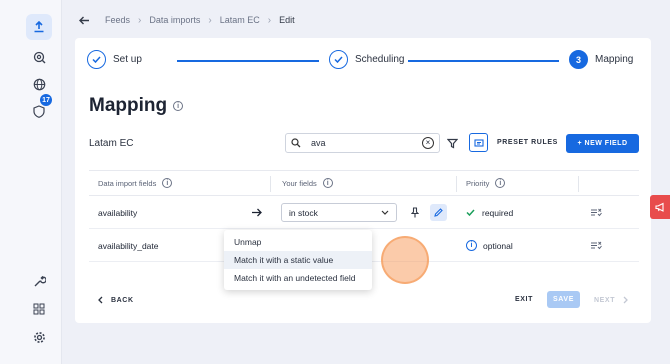  I want to click on pencil-icon, so click(438, 212).